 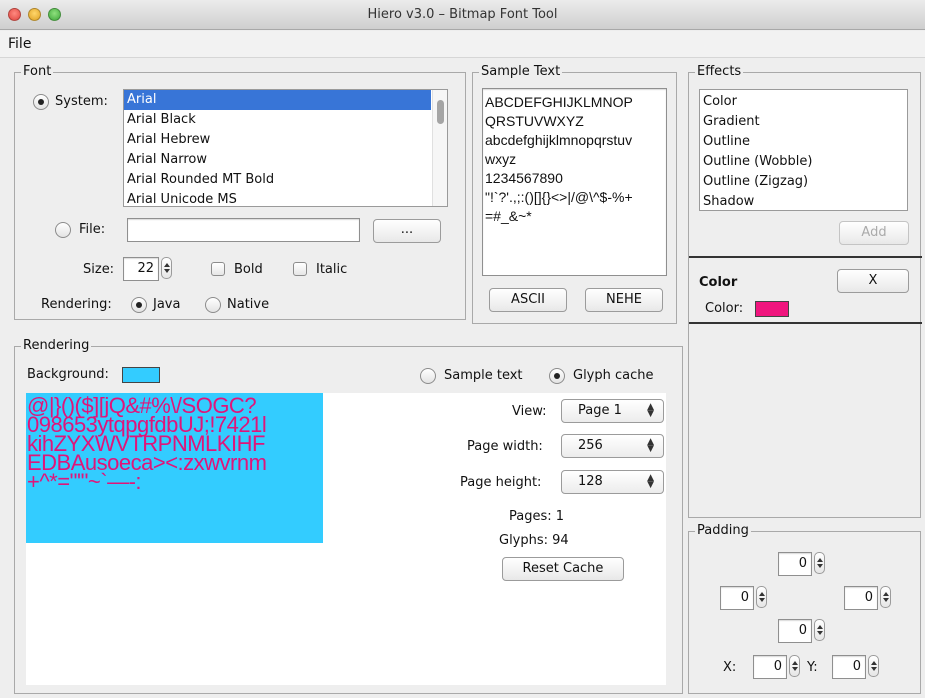 What do you see at coordinates (819, 563) in the screenshot?
I see `padding-top-stepper` at bounding box center [819, 563].